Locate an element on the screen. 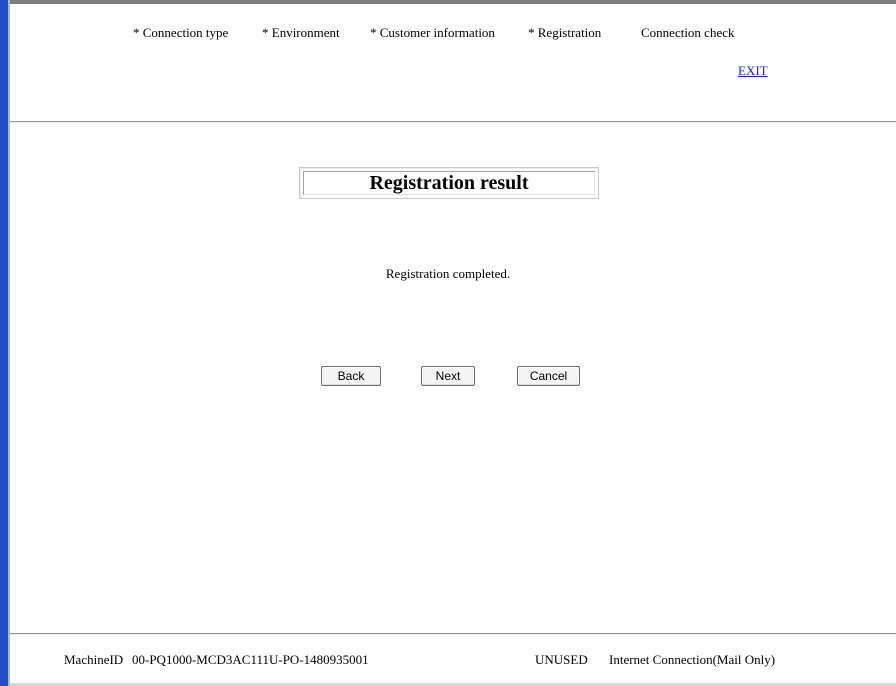 Image resolution: width=896 pixels, height=686 pixels. window-left-border is located at coordinates (9, 343).